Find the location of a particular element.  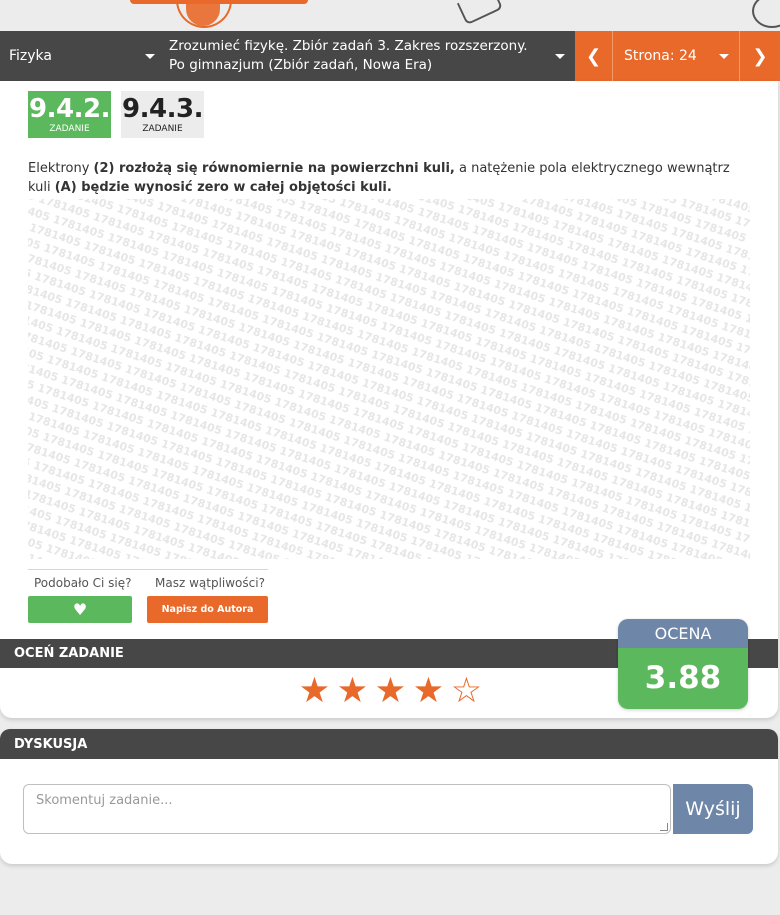

task-number: 9.4.3. is located at coordinates (162, 109).